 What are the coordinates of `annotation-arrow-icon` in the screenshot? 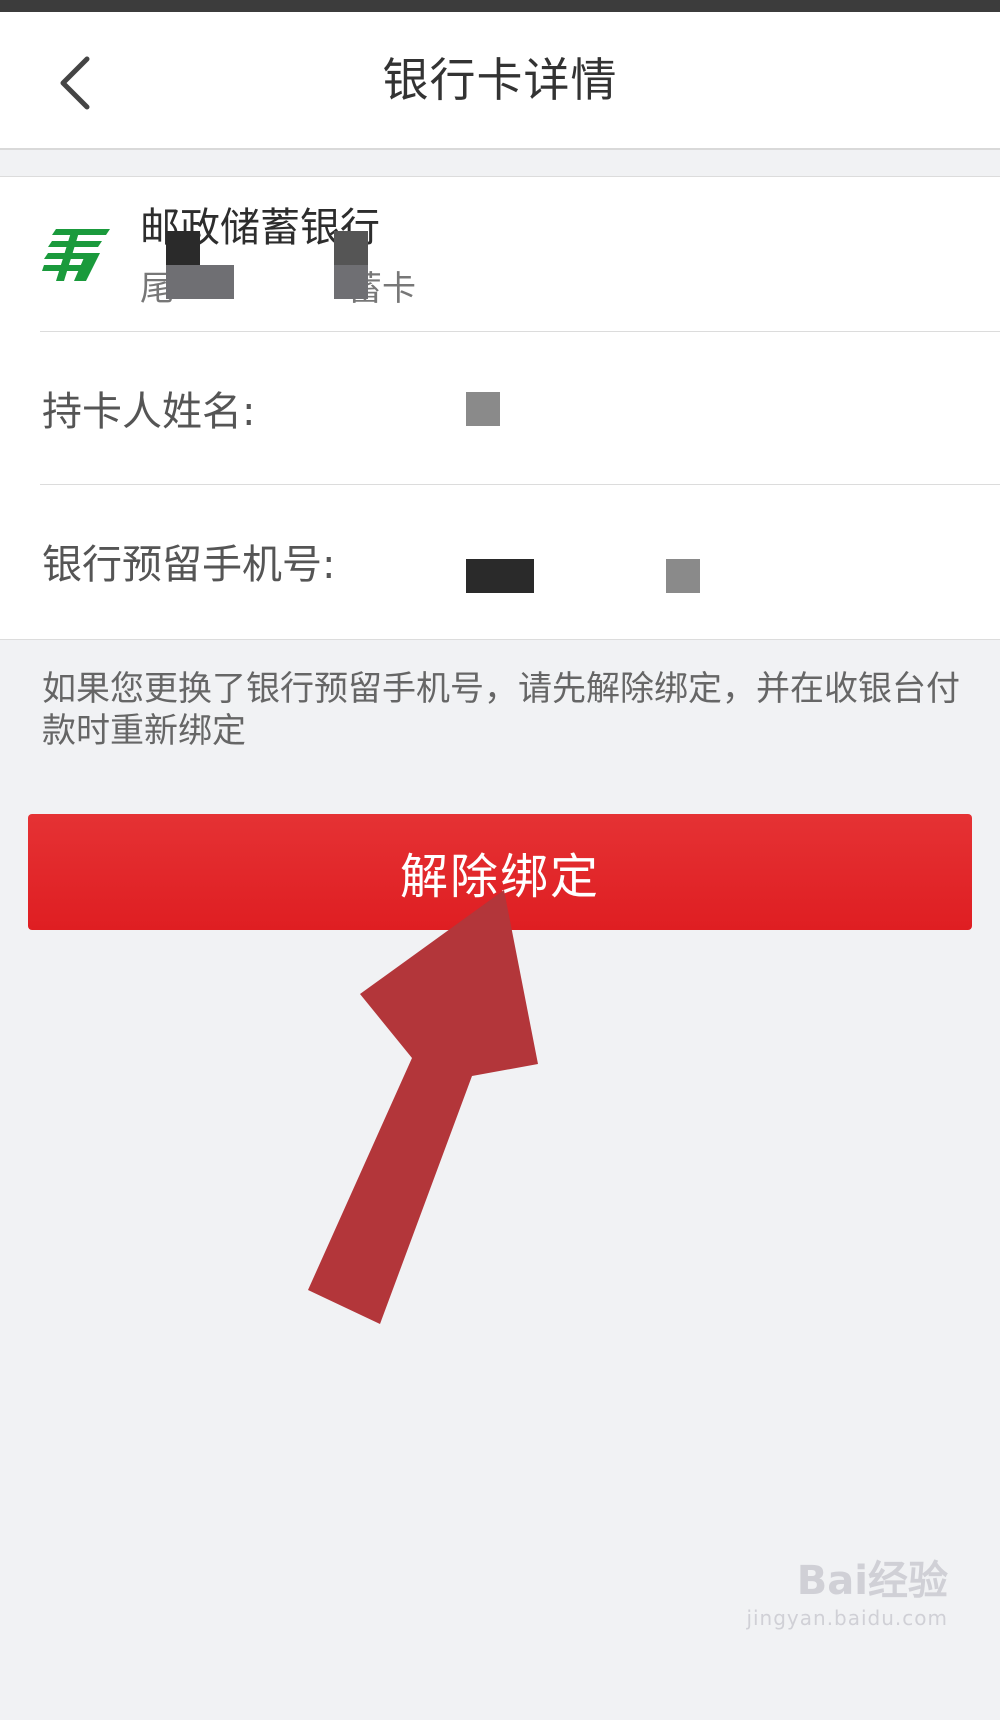 It's located at (423, 1107).